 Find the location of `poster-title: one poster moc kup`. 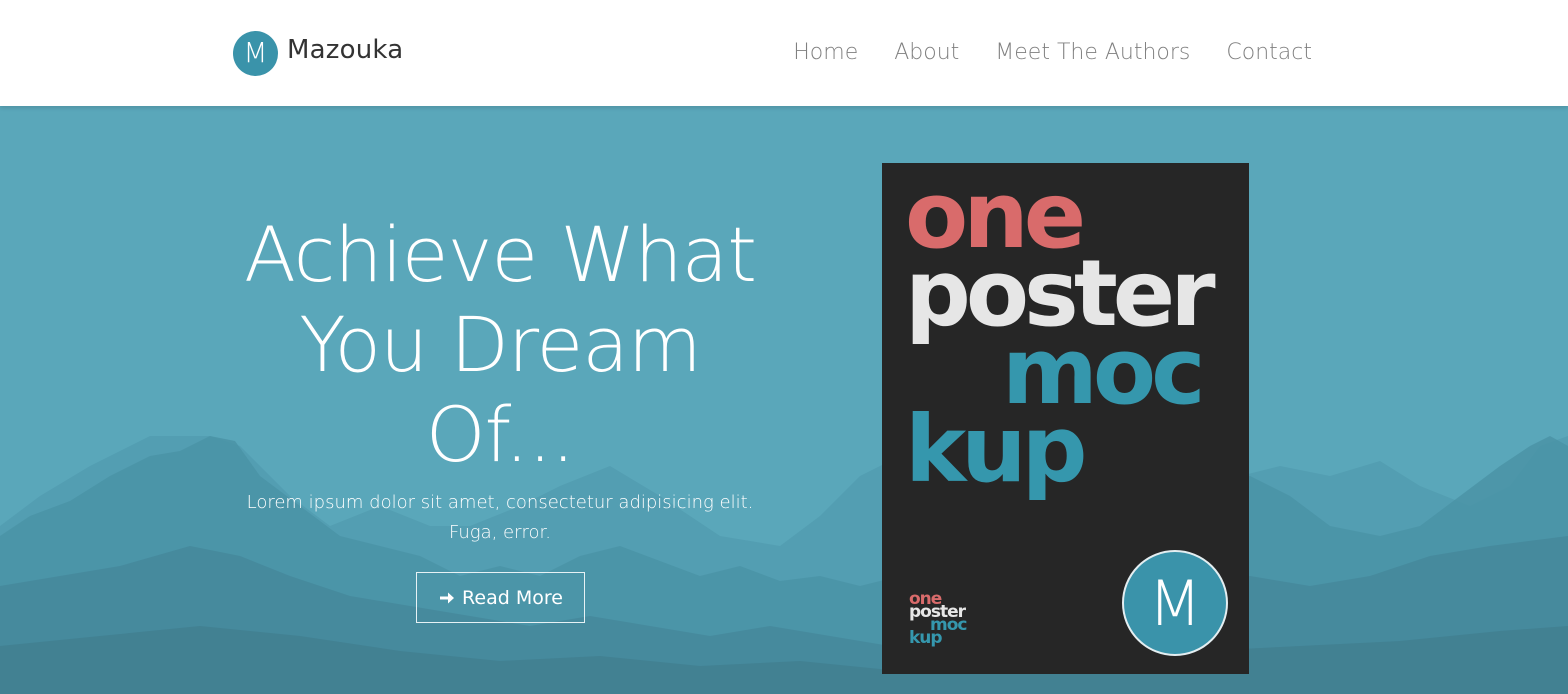

poster-title: one poster moc kup is located at coordinates (1060, 333).